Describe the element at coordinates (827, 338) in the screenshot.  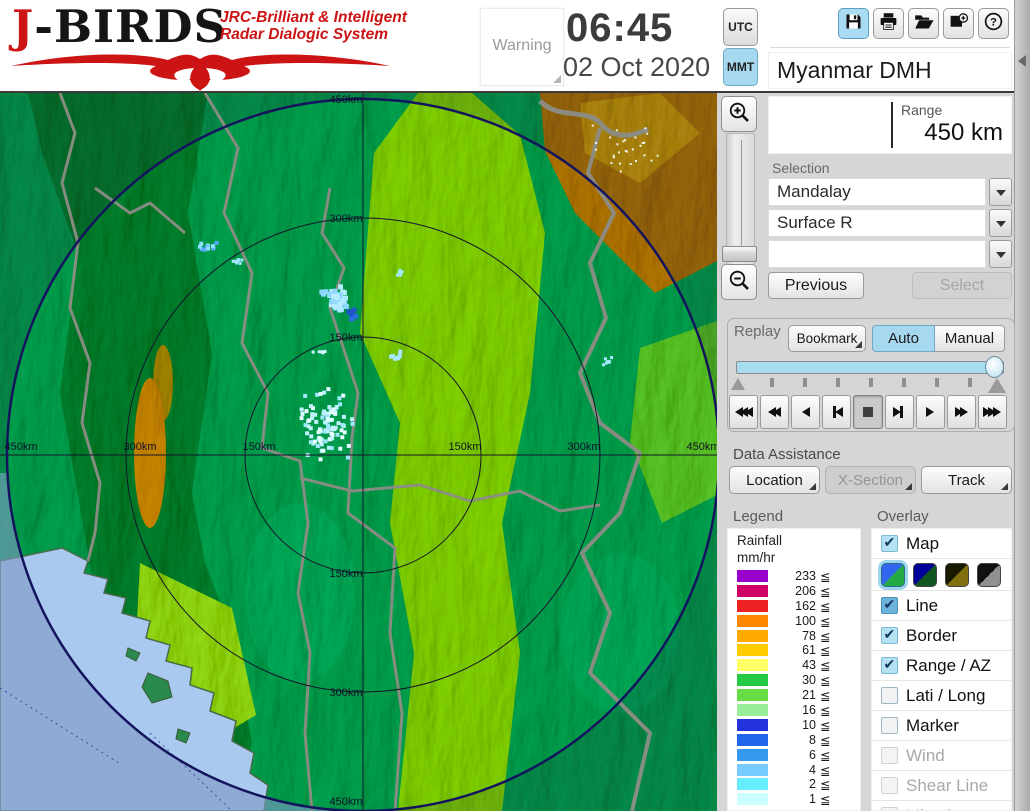
I see `bookmark-button: Bookmark` at that location.